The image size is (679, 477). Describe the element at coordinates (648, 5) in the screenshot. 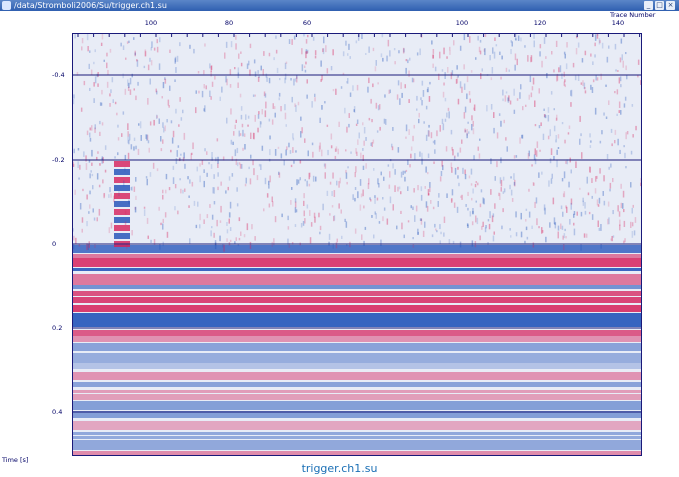

I see `minimize-icon: _` at that location.